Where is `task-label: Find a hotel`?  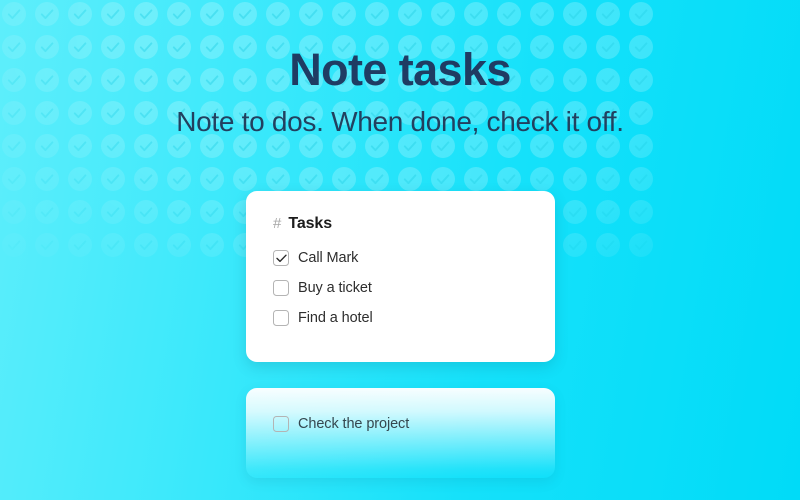
task-label: Find a hotel is located at coordinates (335, 318).